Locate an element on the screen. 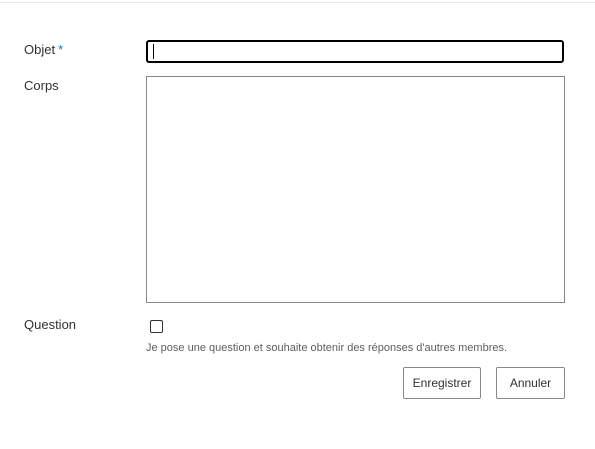  cancel-button: Annuler is located at coordinates (530, 383).